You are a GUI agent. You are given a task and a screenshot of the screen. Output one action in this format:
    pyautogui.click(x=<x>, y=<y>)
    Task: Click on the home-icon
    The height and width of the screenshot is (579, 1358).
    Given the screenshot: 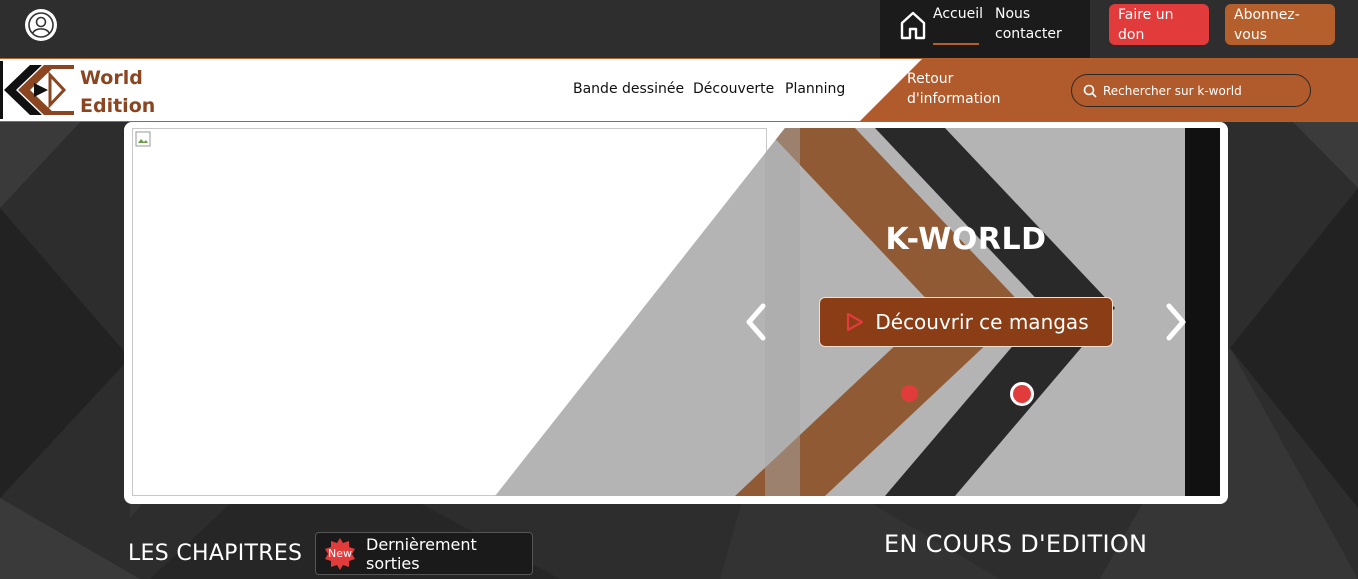 What is the action you would take?
    pyautogui.click(x=913, y=25)
    